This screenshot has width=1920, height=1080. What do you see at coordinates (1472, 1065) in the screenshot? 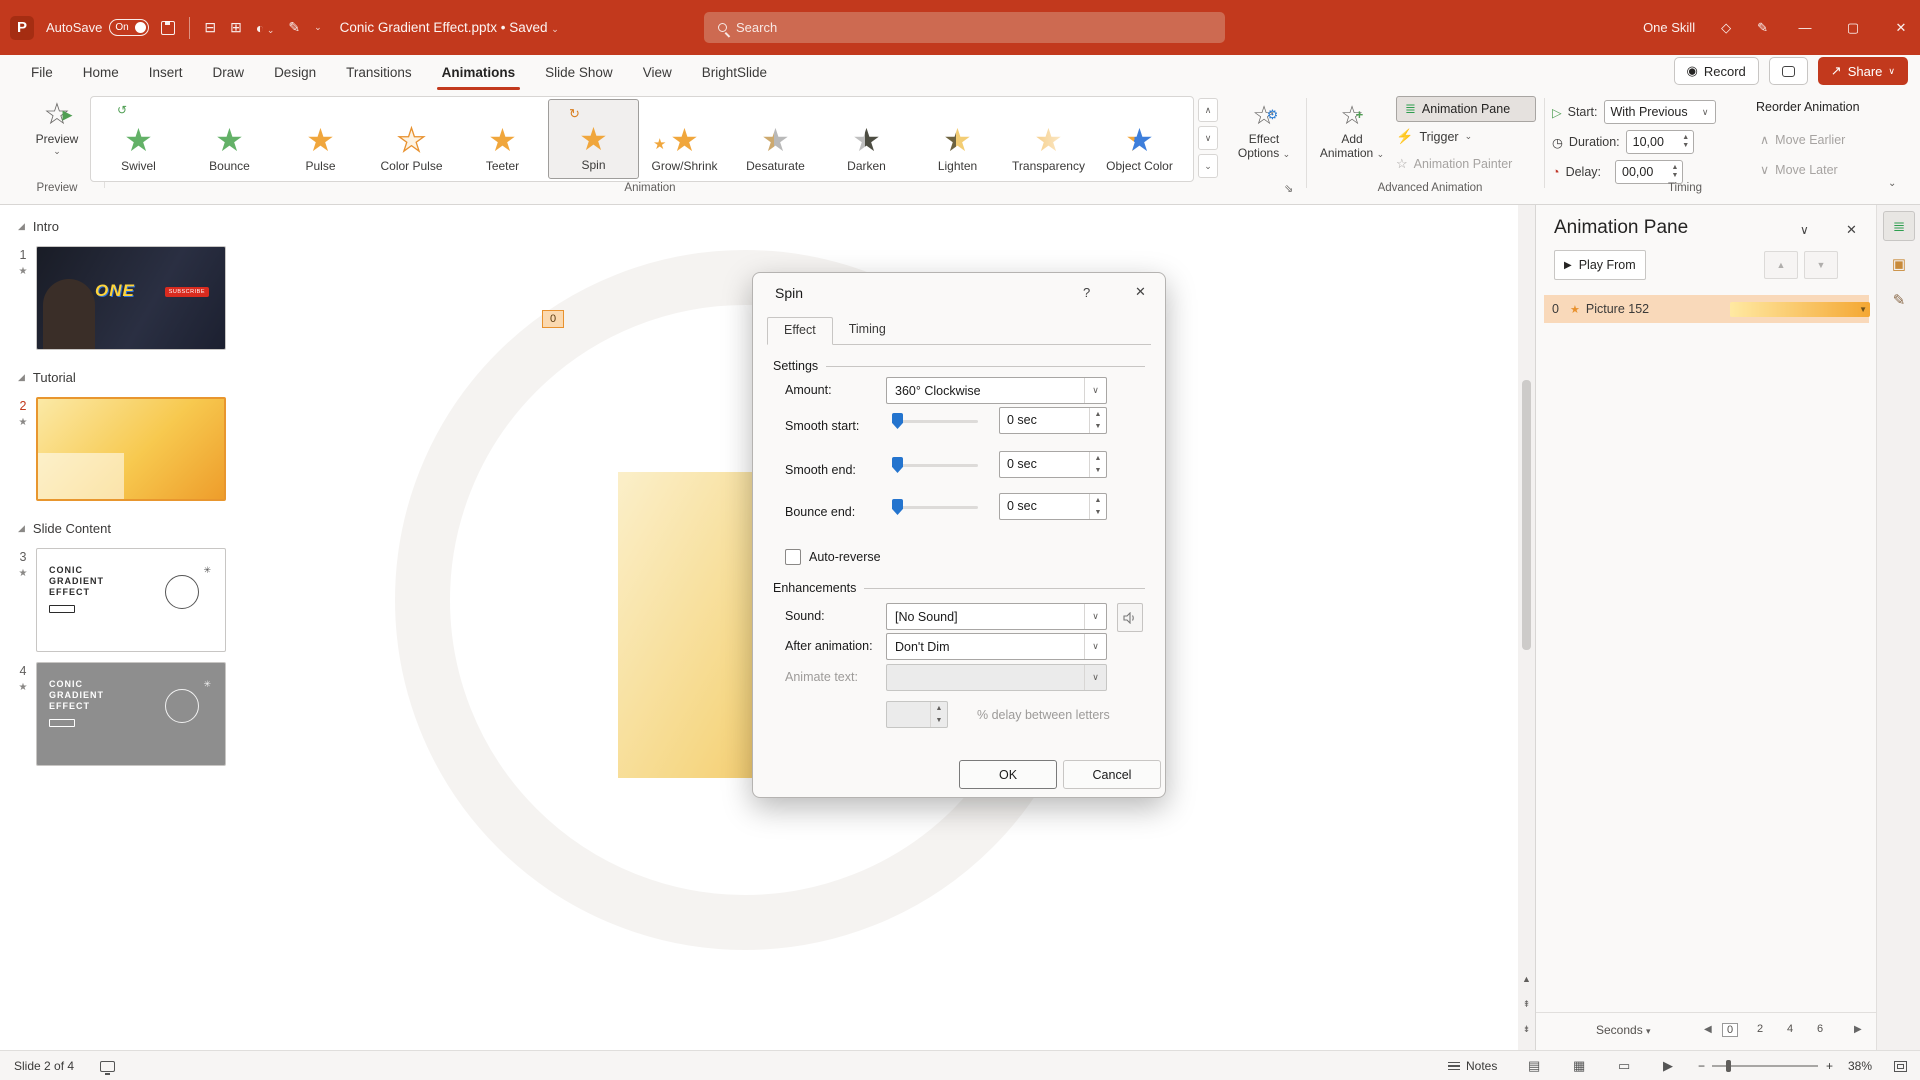
I see `notes-button: Notes` at bounding box center [1472, 1065].